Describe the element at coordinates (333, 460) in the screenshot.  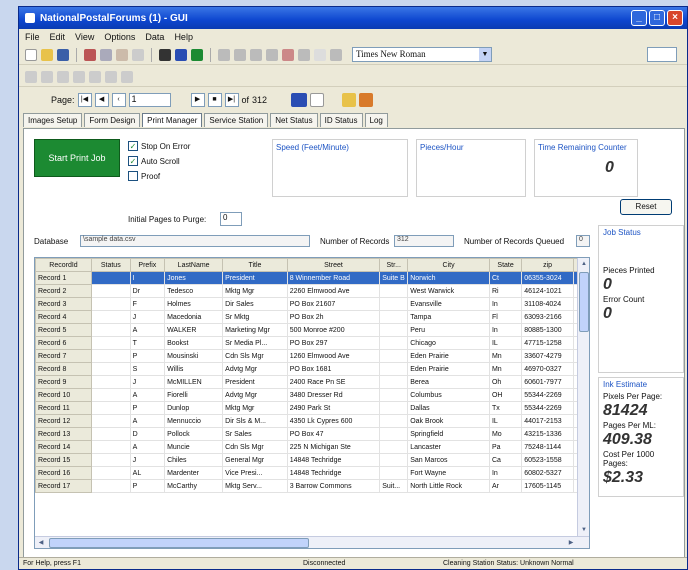
I see `table-cell: 14848 Techridge` at that location.